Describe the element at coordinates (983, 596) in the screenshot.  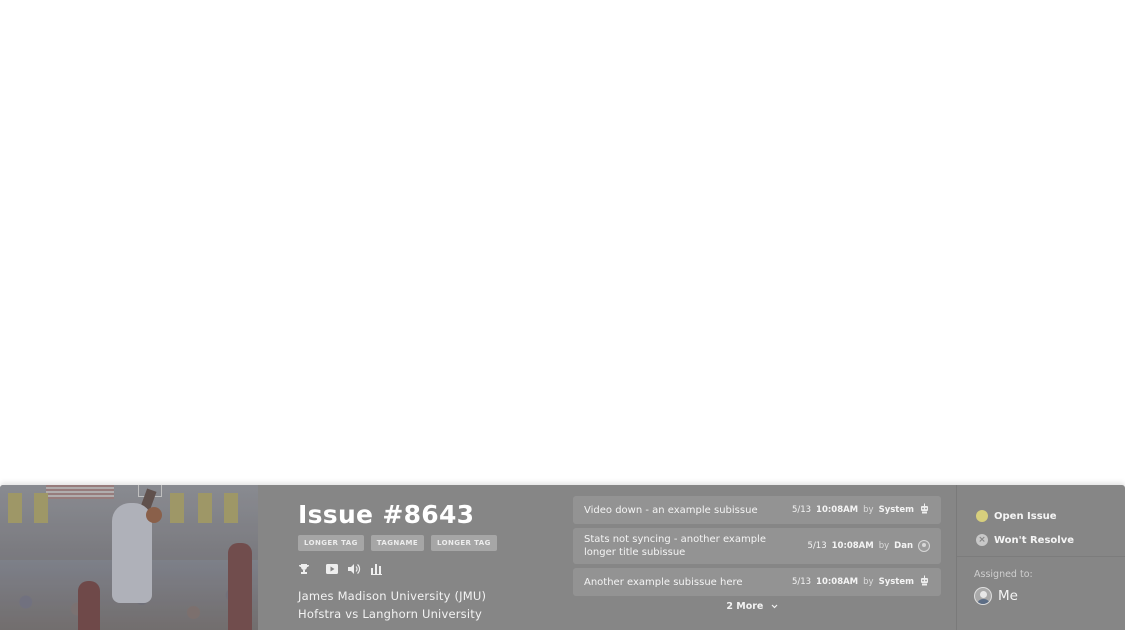
I see `avatar` at that location.